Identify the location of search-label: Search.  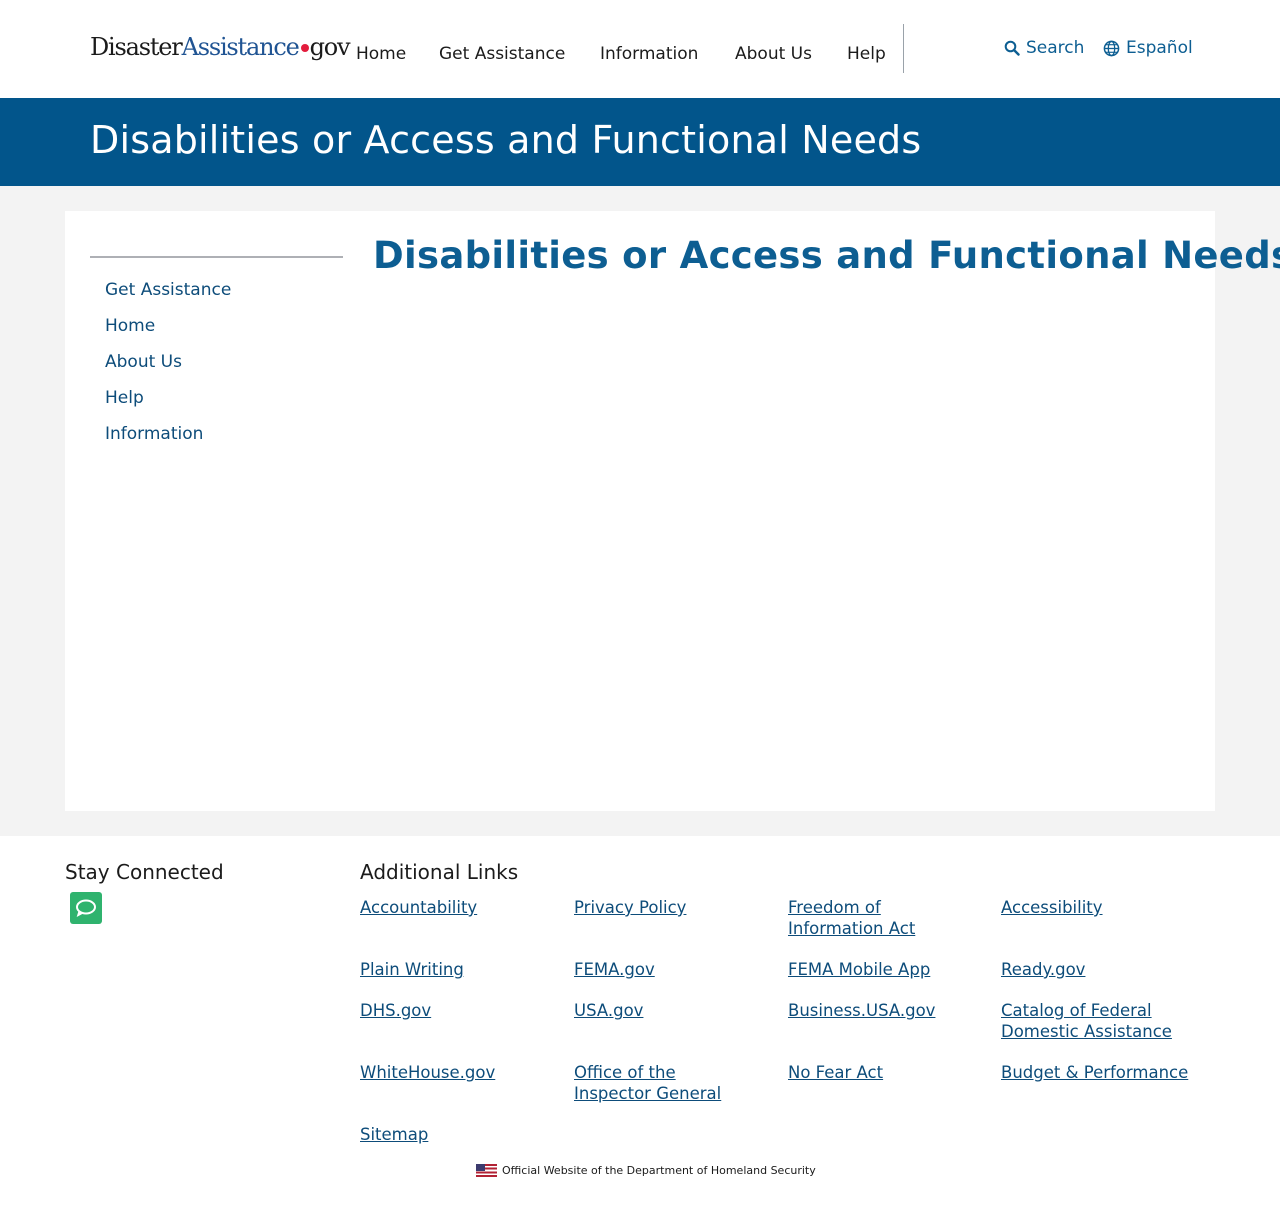
(1055, 48).